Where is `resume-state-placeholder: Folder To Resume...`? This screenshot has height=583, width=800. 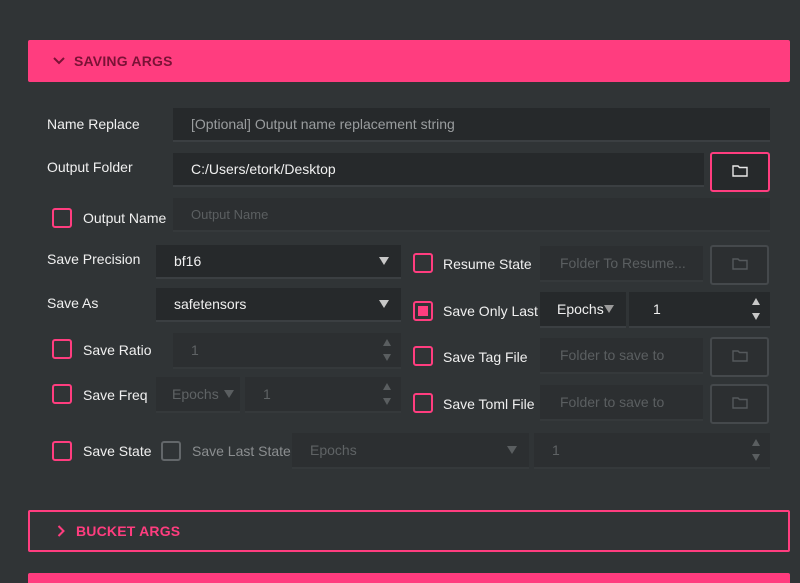
resume-state-placeholder: Folder To Resume... is located at coordinates (623, 263).